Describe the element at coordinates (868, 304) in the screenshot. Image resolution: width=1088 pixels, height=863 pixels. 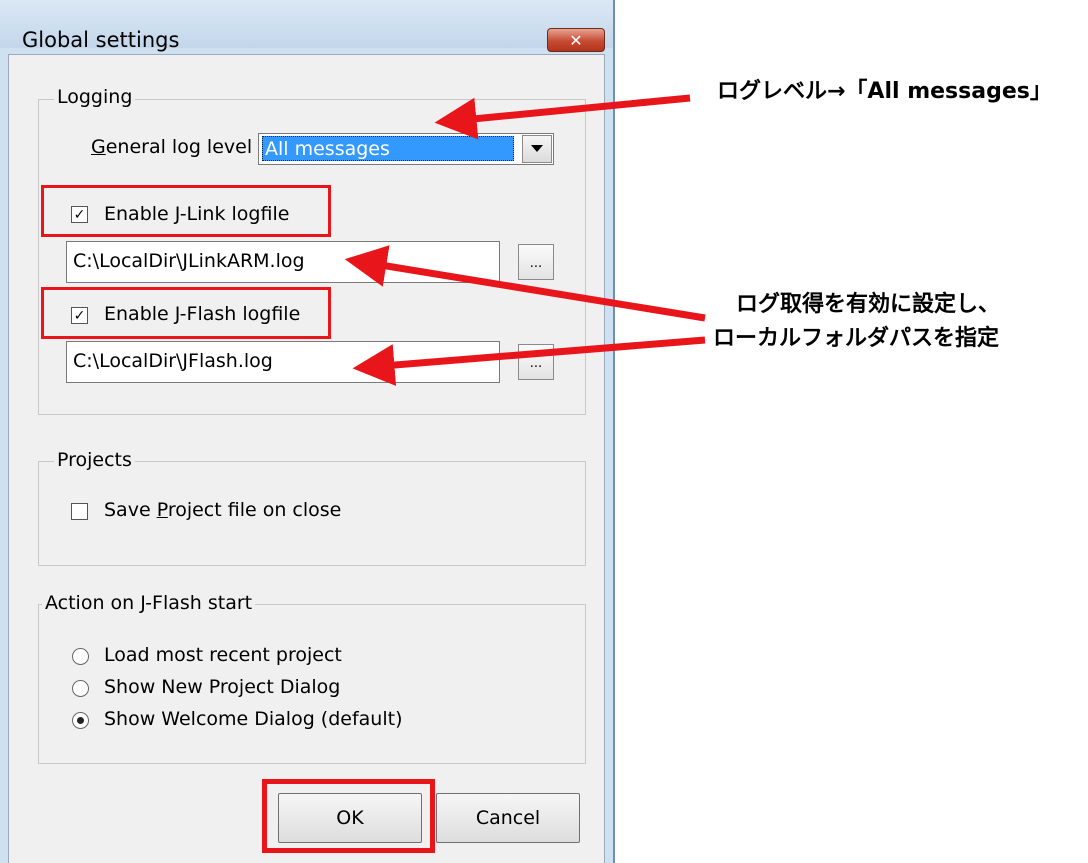
I see `annotation-logfile-line1: ログ取得を有効に設定し、` at that location.